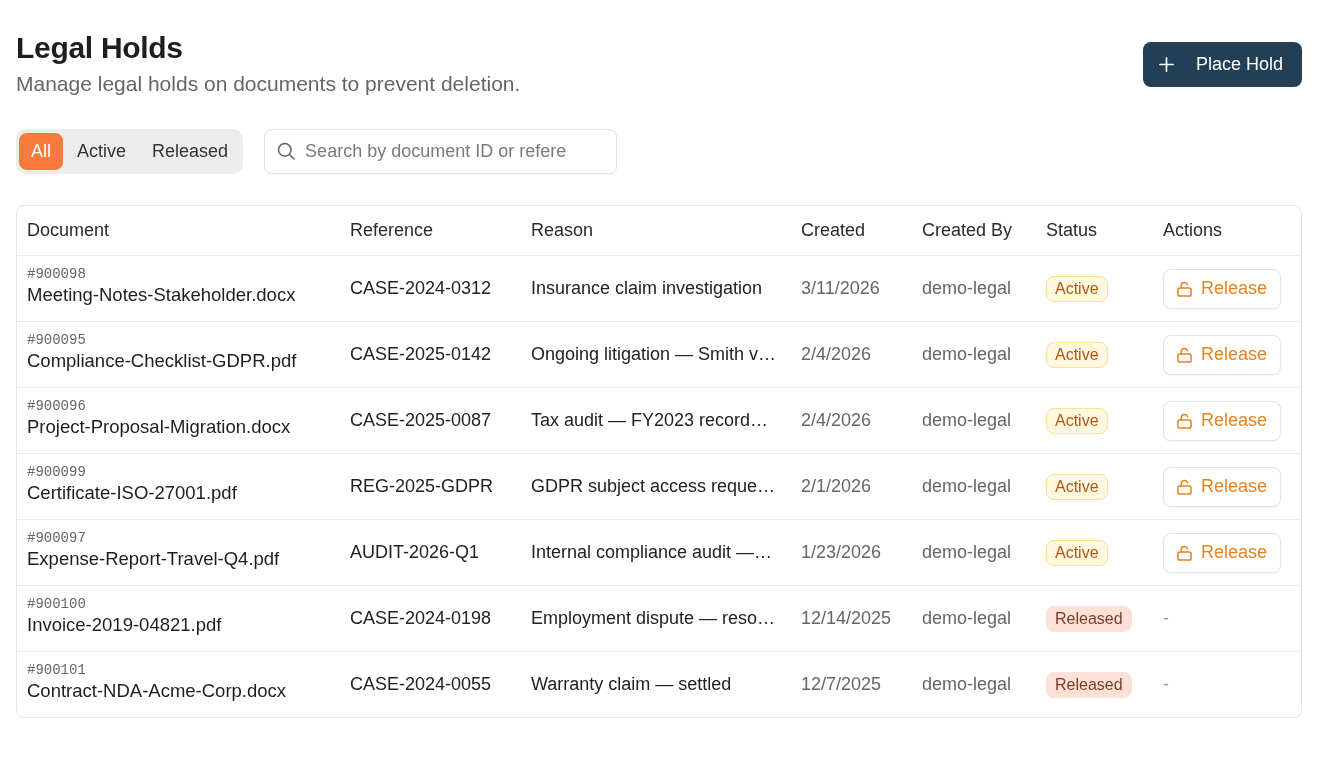  Describe the element at coordinates (124, 625) in the screenshot. I see `document-name: Invoice-2019-04821.pdf` at that location.